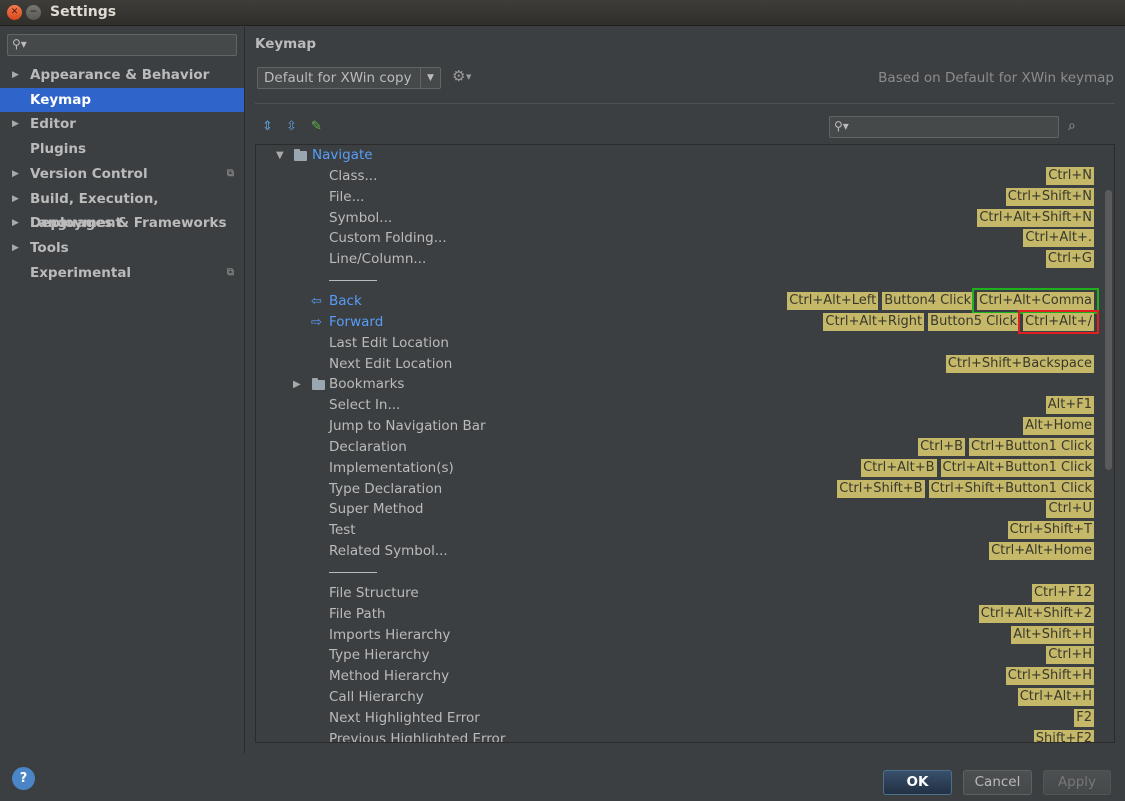 The height and width of the screenshot is (801, 1125). Describe the element at coordinates (1062, 592) in the screenshot. I see `shortcut-list: Ctrl+F12` at that location.